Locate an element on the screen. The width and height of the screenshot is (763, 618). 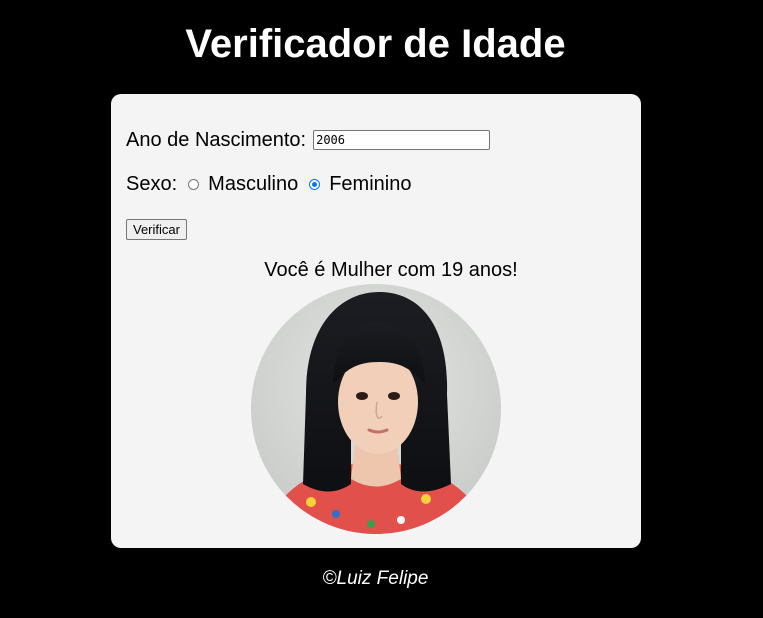
sex-row: Sexo: Masculino Feminino is located at coordinates (268, 184).